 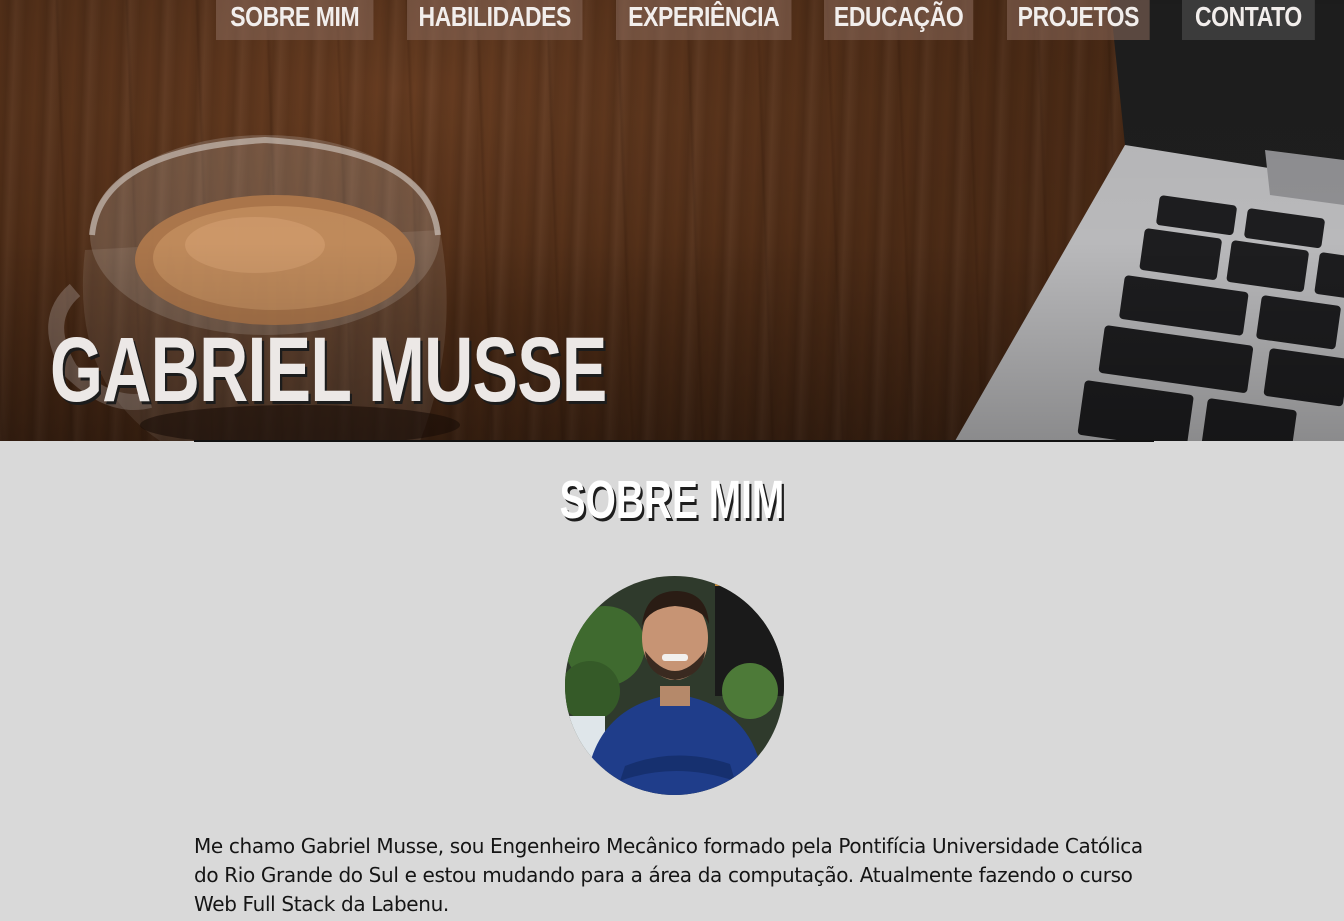 I want to click on nav-item-label: HABILIDADES, so click(x=495, y=16).